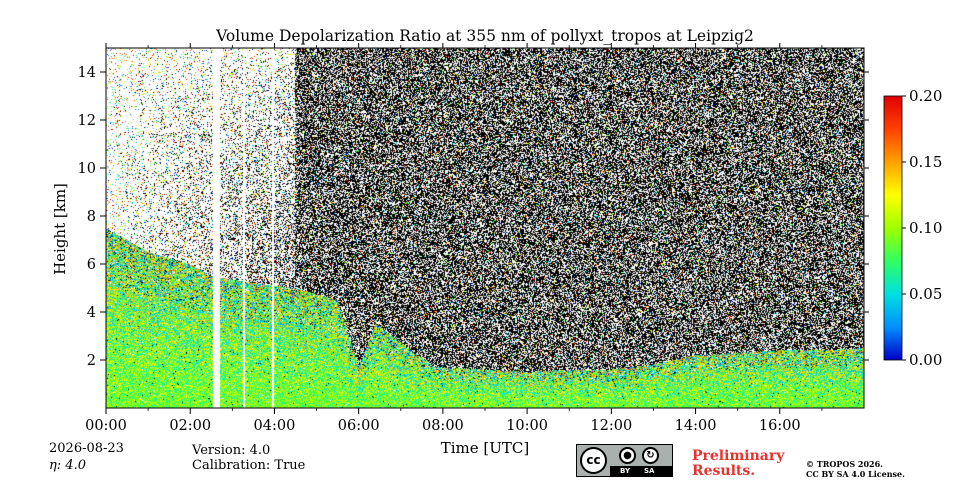  I want to click on x-tick-label: 14:00, so click(696, 426).